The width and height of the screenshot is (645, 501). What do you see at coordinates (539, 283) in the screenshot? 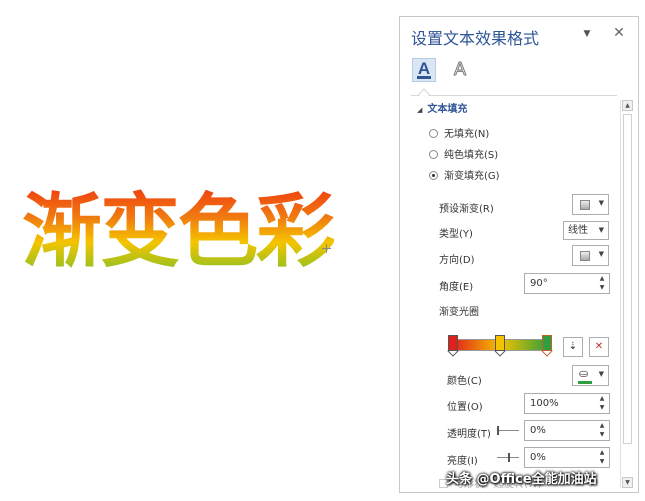
I see `angle-value: 90°` at bounding box center [539, 283].